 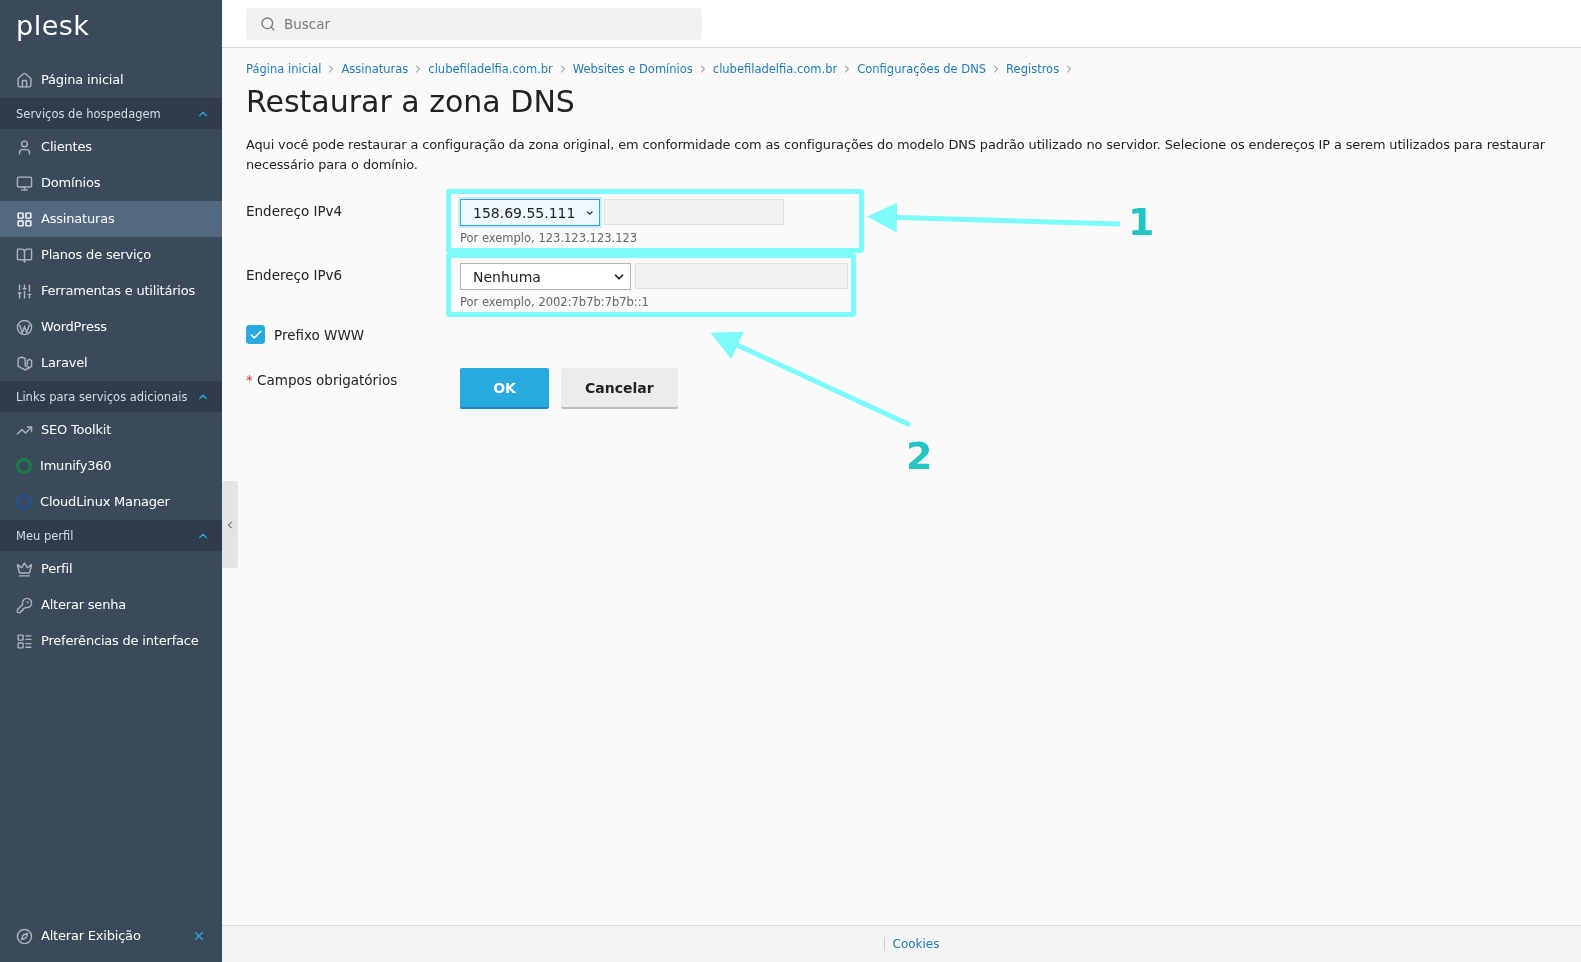 What do you see at coordinates (24, 219) in the screenshot?
I see `grid-icon` at bounding box center [24, 219].